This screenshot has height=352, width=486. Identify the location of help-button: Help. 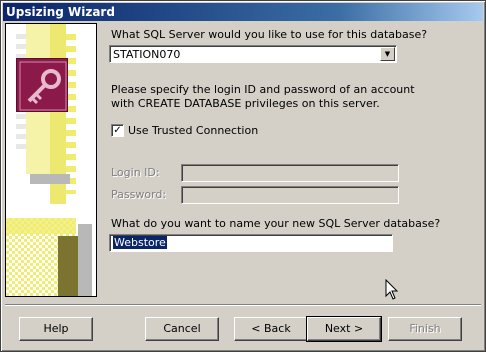
(56, 329).